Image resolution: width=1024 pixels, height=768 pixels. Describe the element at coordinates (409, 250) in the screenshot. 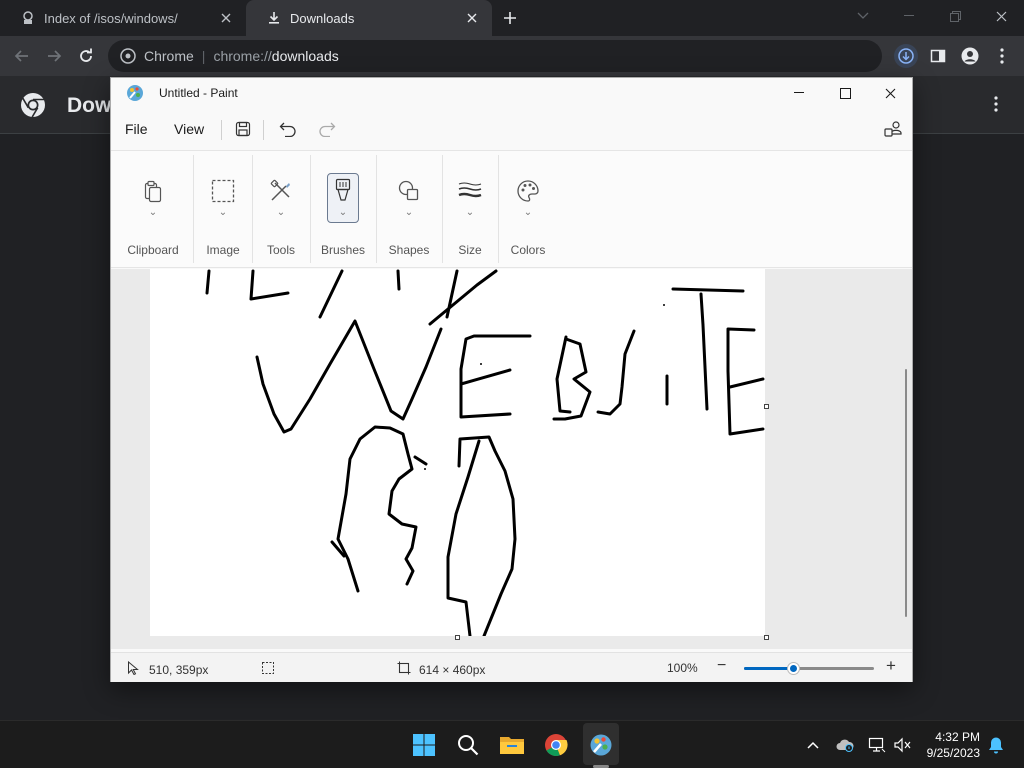

I see `ribbon-label: Shapes` at that location.